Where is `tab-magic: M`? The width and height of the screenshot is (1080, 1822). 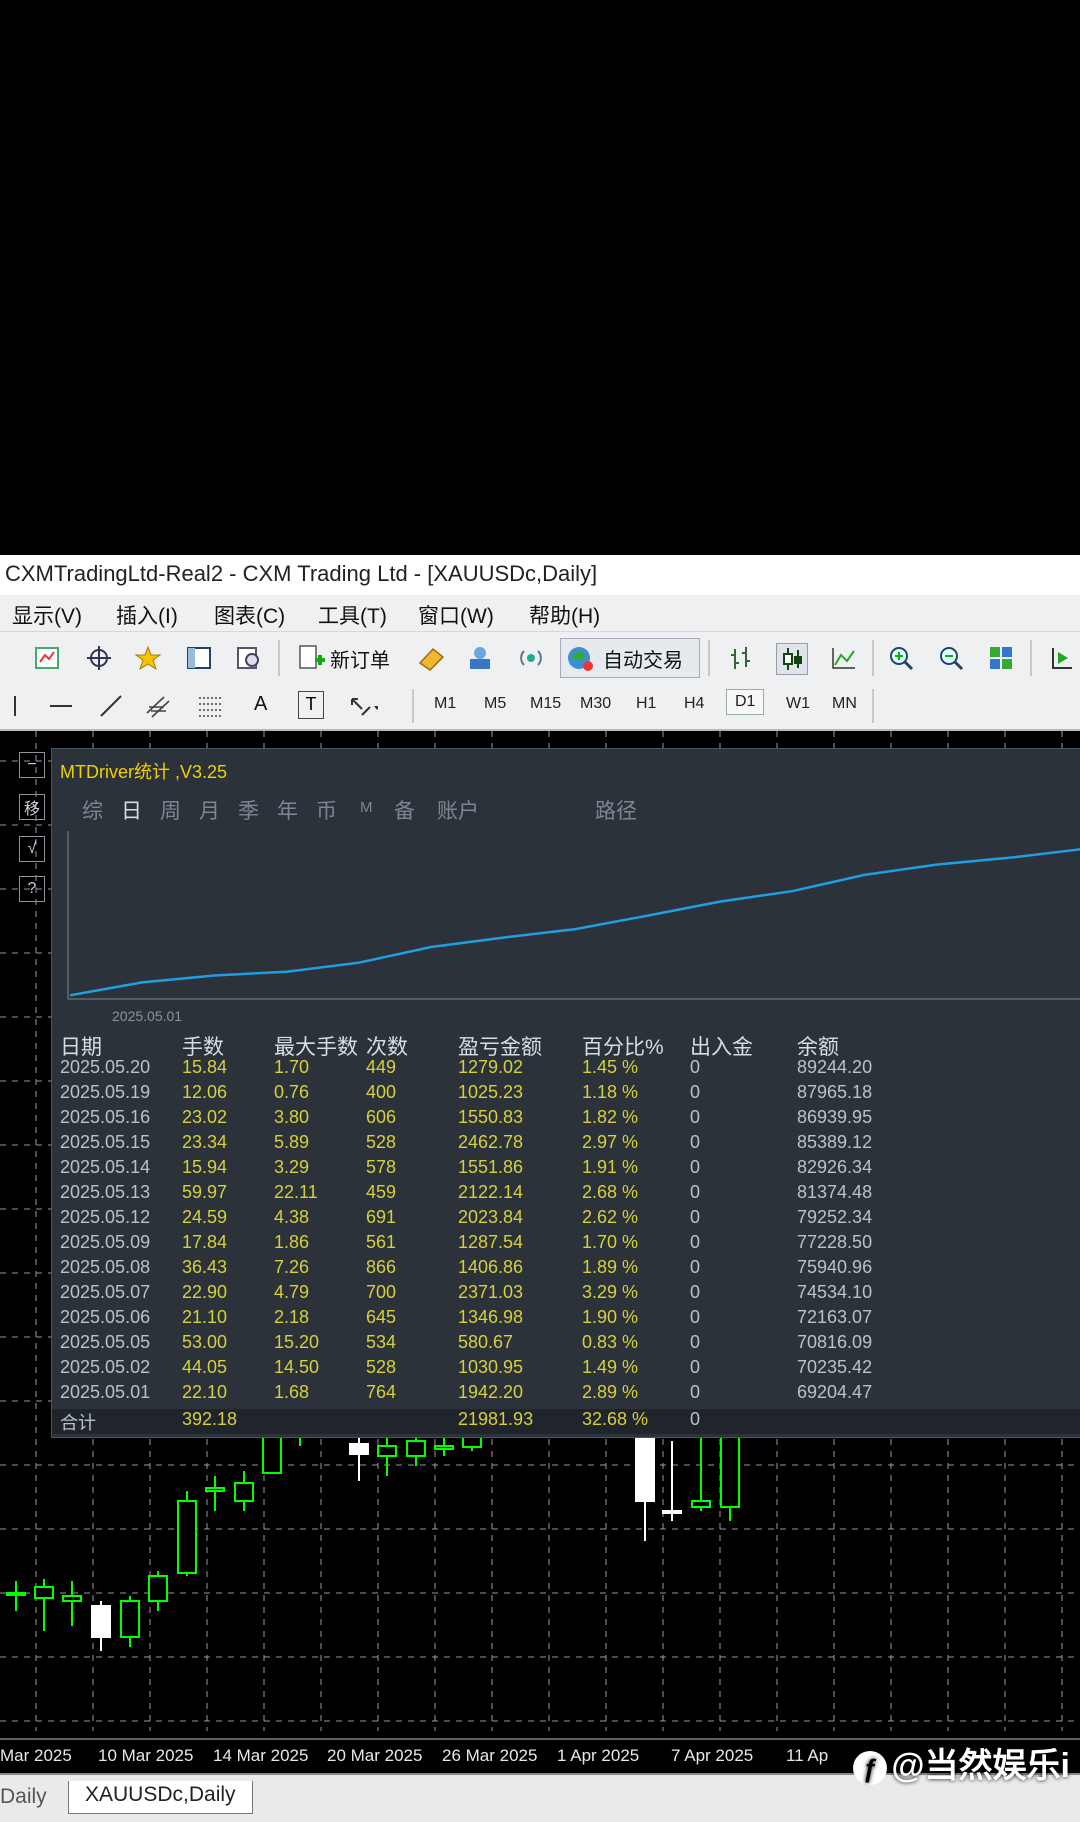 tab-magic: M is located at coordinates (366, 807).